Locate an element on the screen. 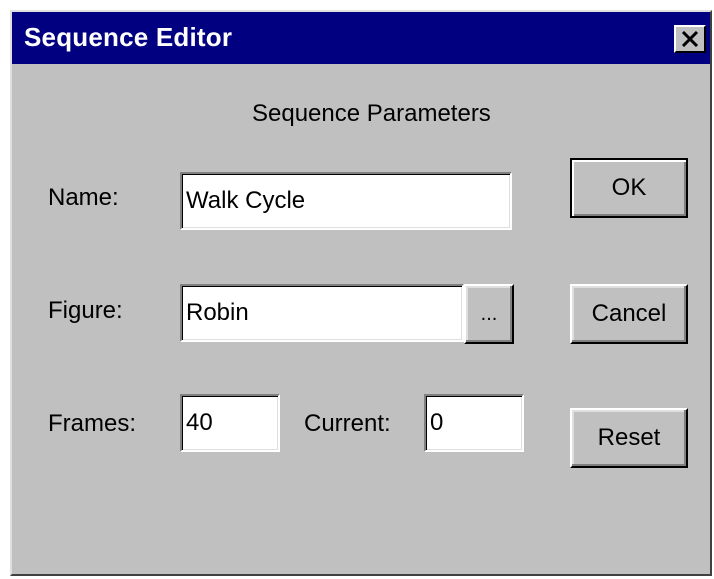 The width and height of the screenshot is (714, 579). close-button is located at coordinates (690, 39).